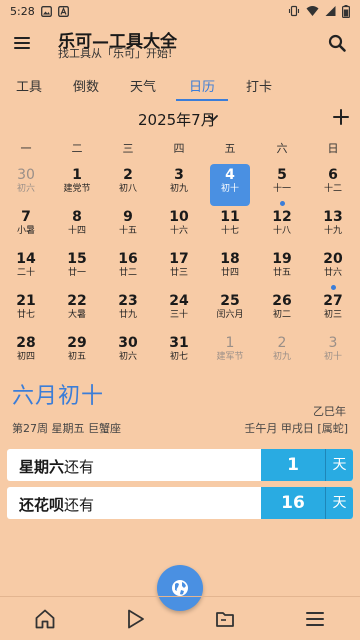  Describe the element at coordinates (296, 428) in the screenshot. I see `ganzhi-full: 壬午月 甲戌日 [属蛇]` at that location.